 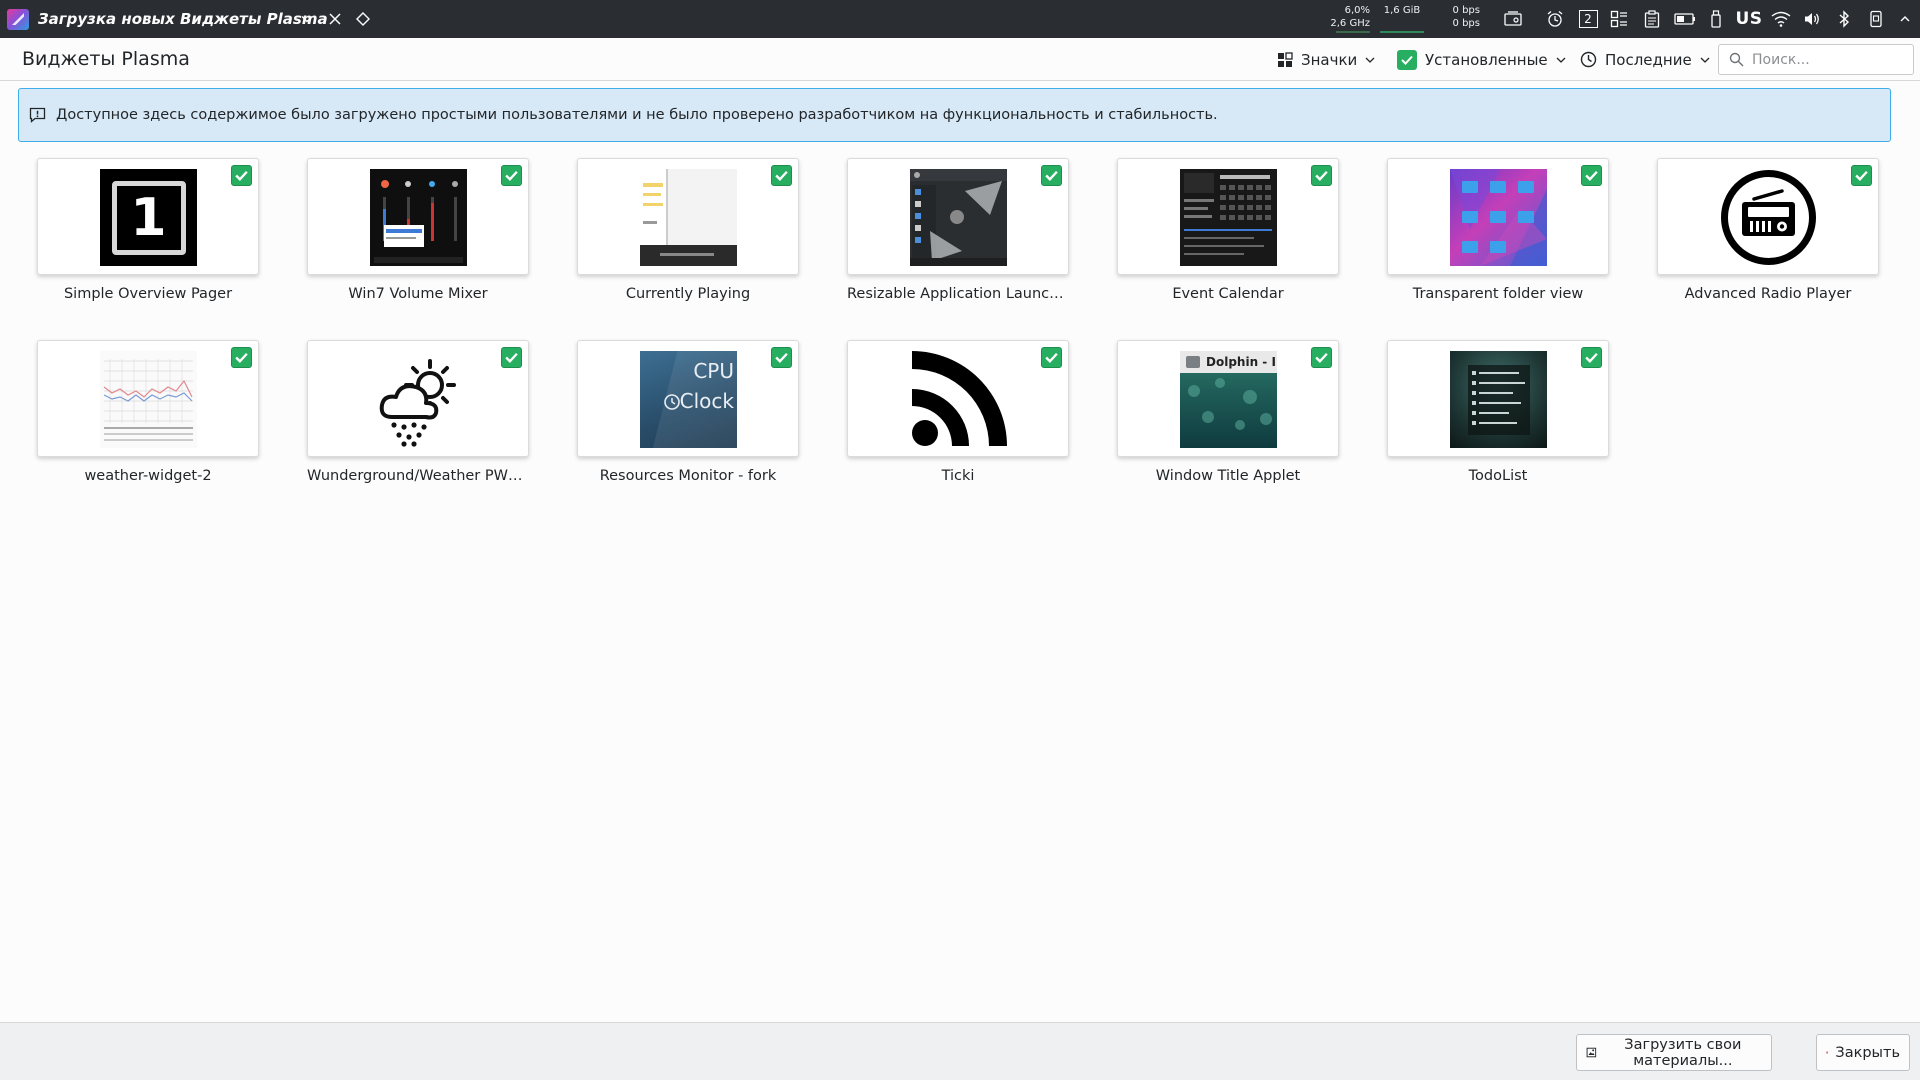 I want to click on media-icon, so click(x=1513, y=19).